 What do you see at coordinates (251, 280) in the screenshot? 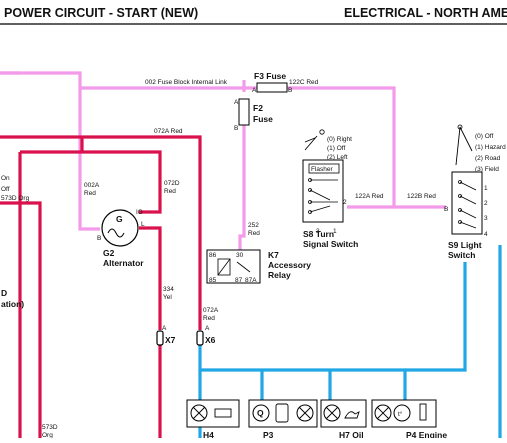
I see `k7-pin-87a: 87A` at bounding box center [251, 280].